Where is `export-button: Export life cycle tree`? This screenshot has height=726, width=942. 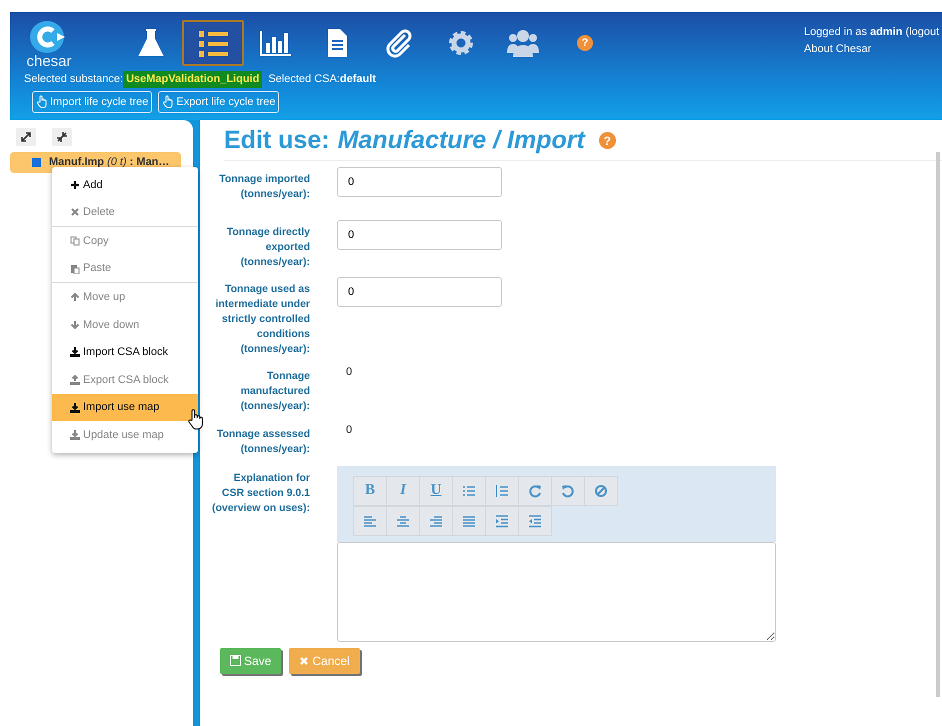
export-button: Export life cycle tree is located at coordinates (219, 101).